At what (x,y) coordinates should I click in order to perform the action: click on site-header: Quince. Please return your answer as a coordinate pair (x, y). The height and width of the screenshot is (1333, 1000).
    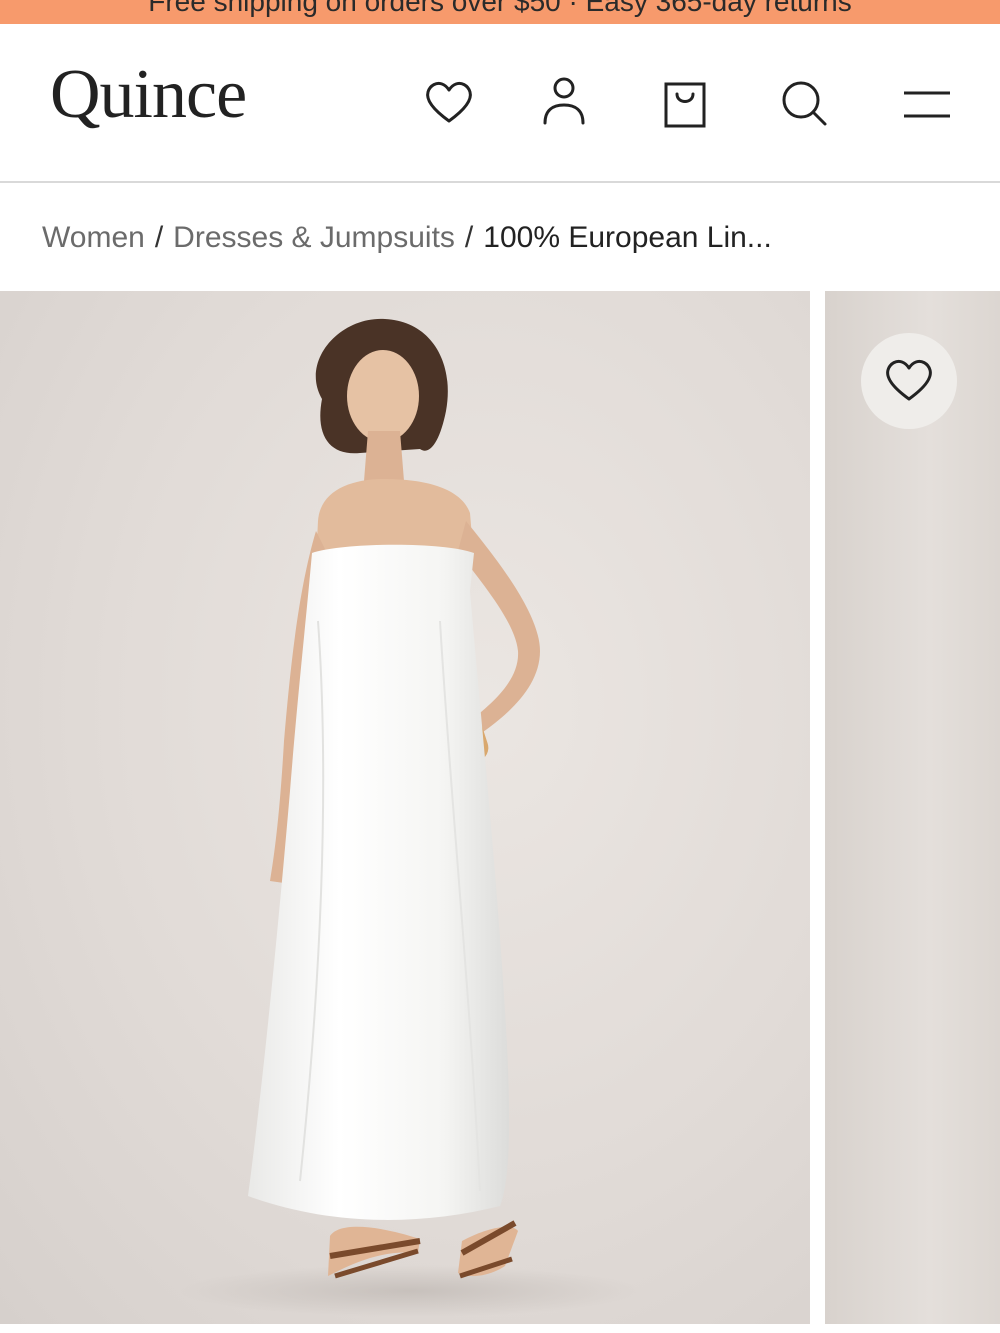
    Looking at the image, I should click on (500, 103).